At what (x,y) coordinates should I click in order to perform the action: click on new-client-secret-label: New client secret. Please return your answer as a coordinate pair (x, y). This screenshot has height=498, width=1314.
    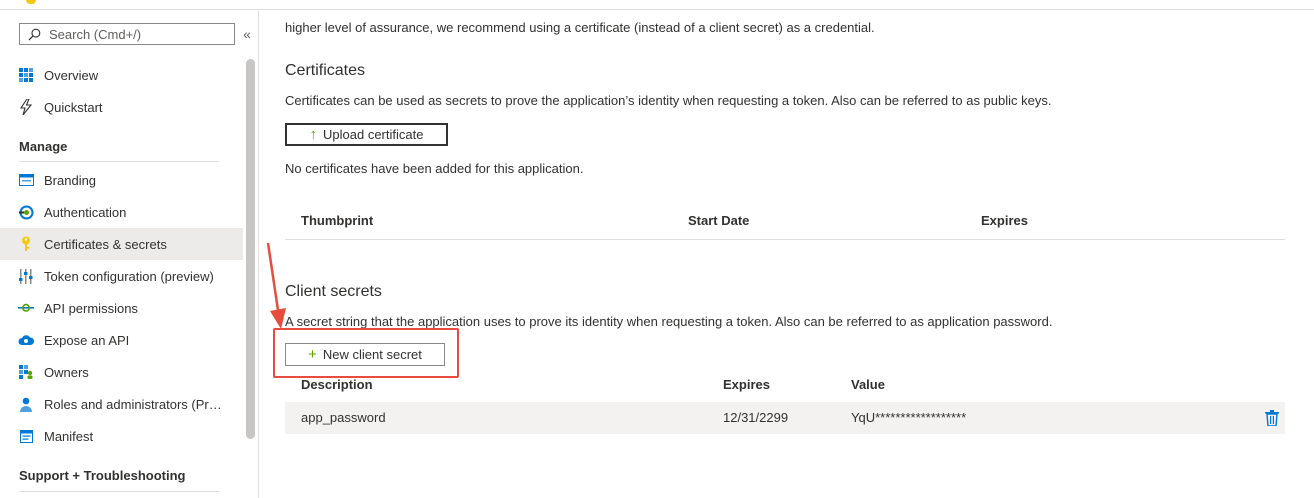
    Looking at the image, I should click on (372, 354).